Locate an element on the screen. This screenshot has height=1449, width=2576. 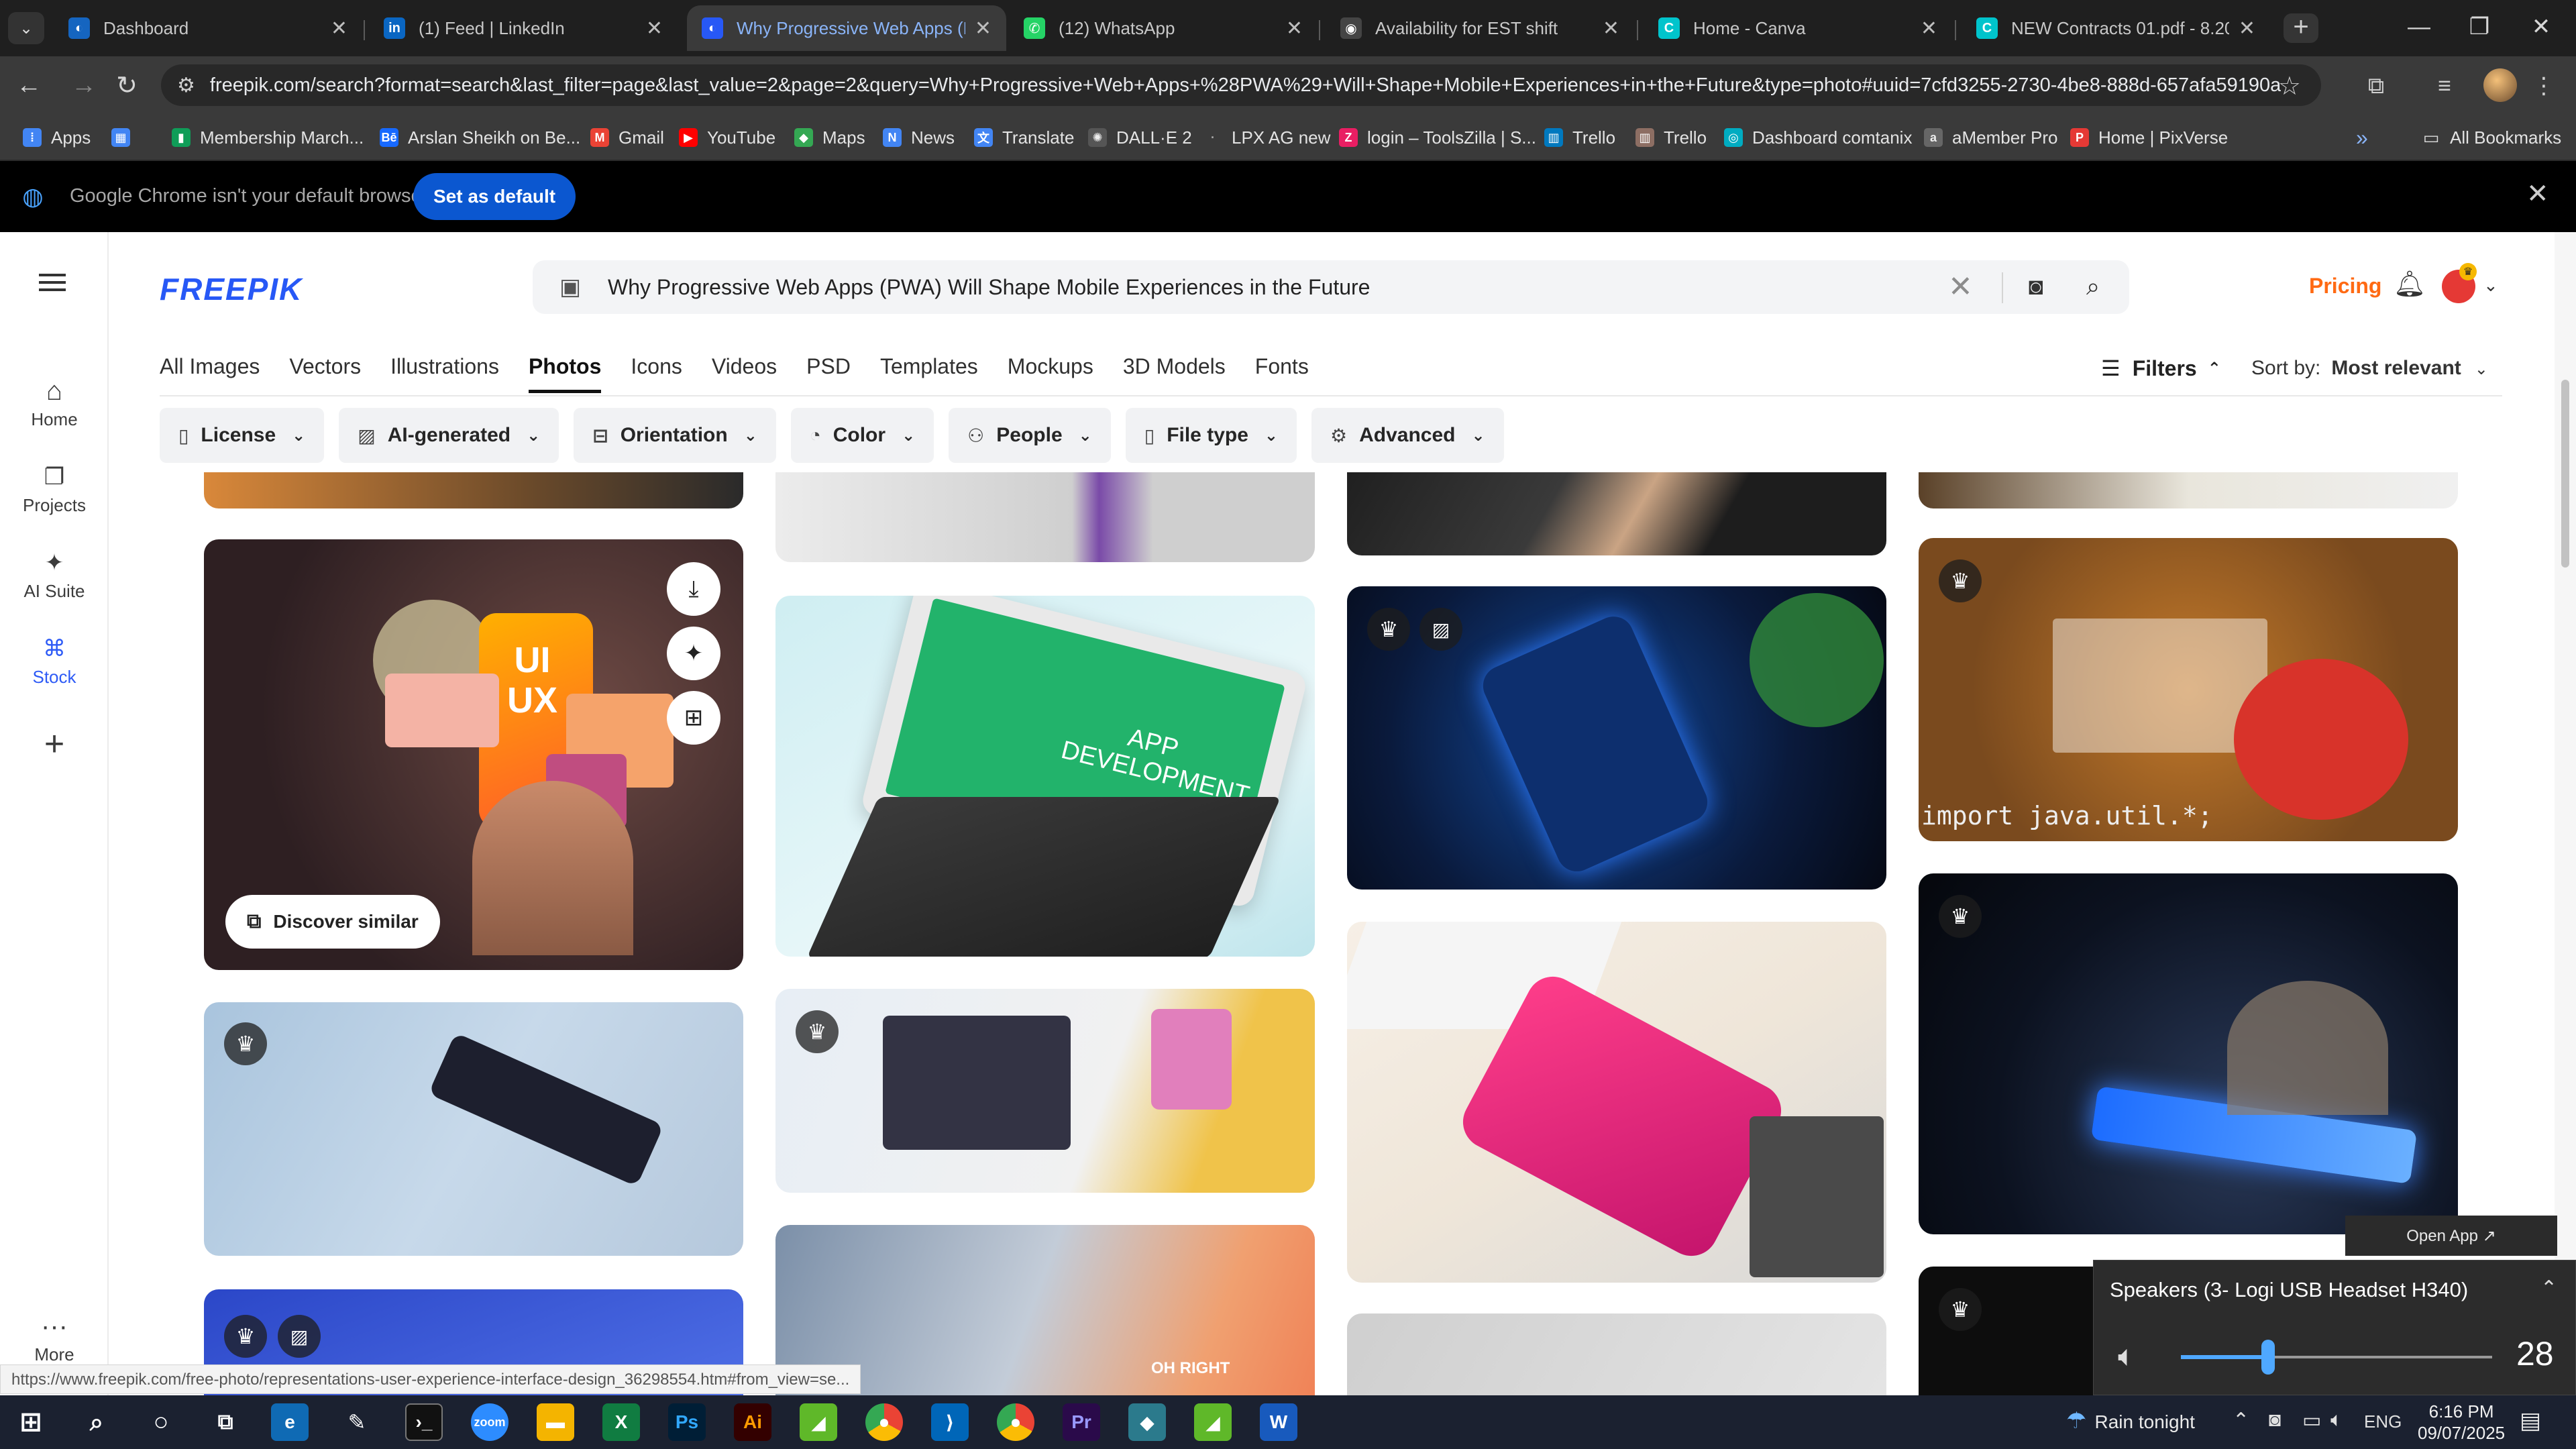
result-card-phone-hands: ♛ is located at coordinates (473, 1129).